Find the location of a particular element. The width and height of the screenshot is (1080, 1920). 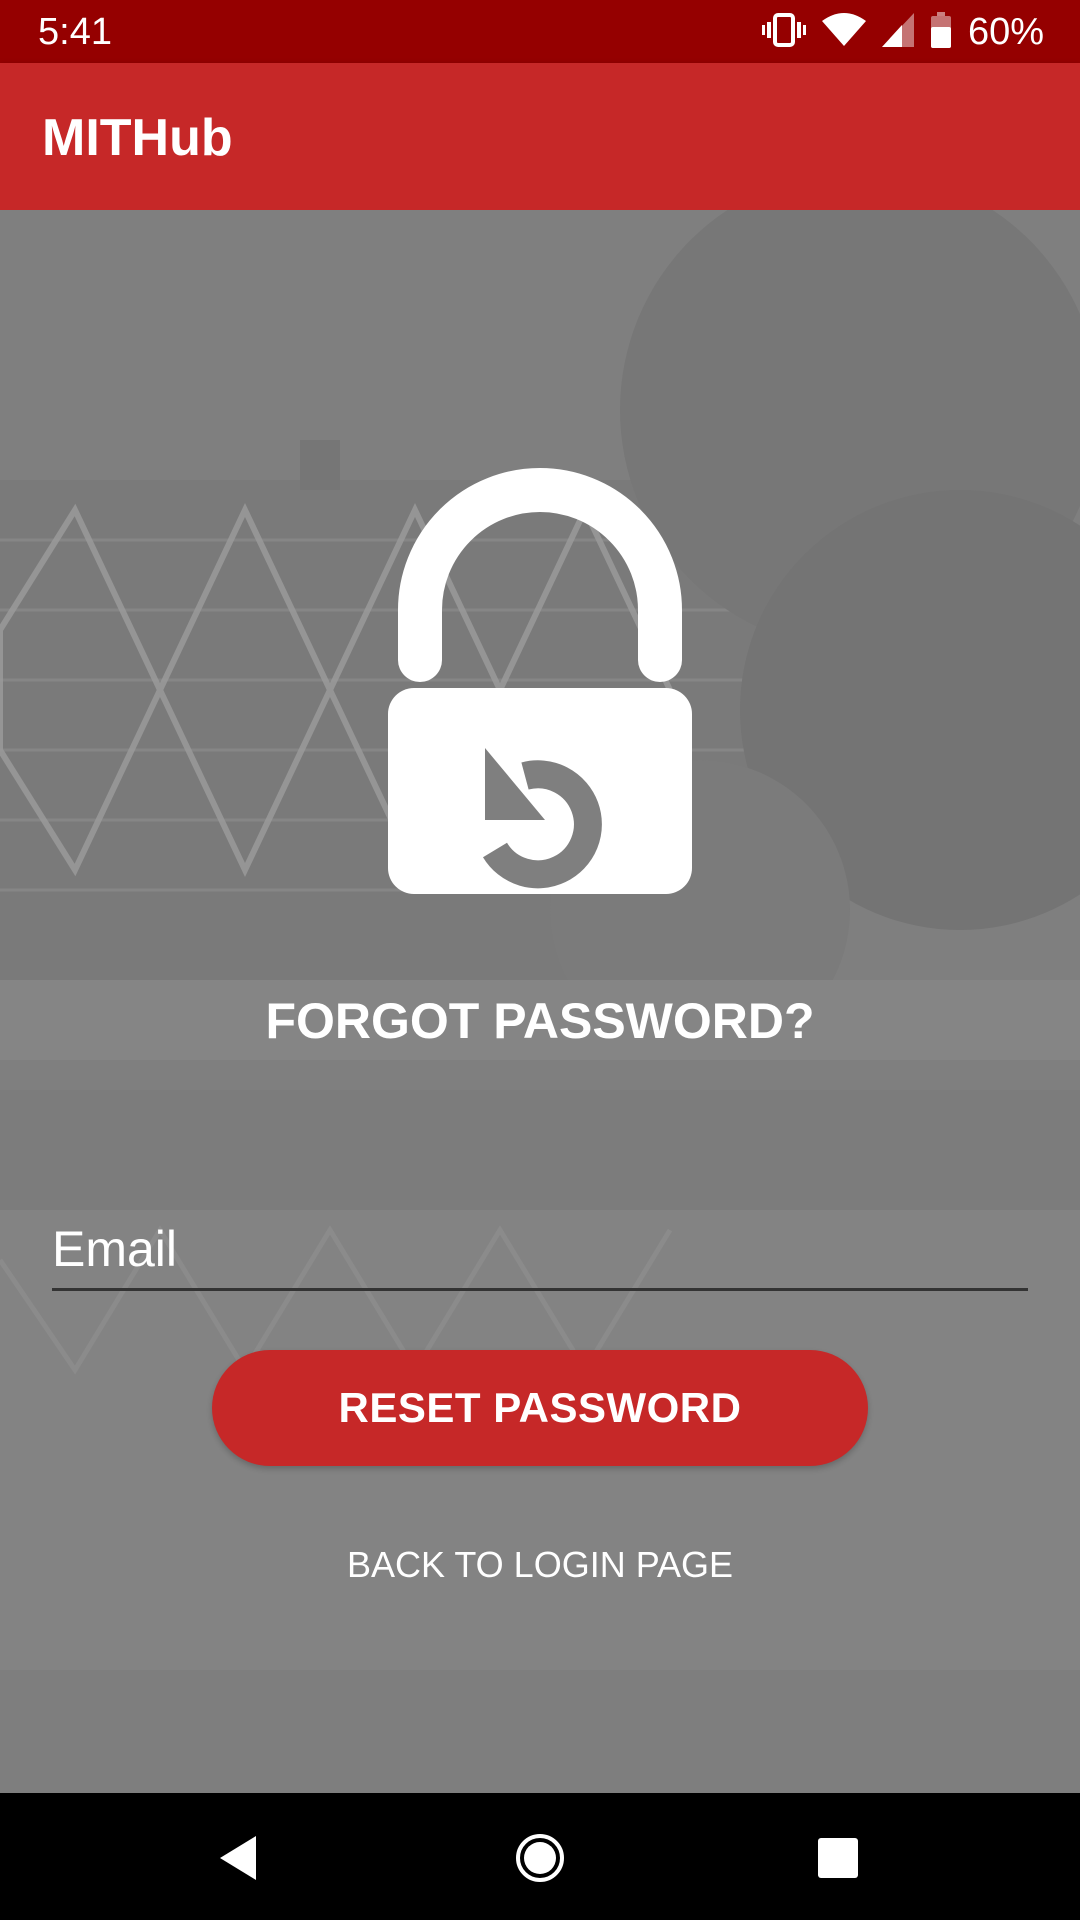

reset-password-button: RESET PASSWORD is located at coordinates (540, 1408).